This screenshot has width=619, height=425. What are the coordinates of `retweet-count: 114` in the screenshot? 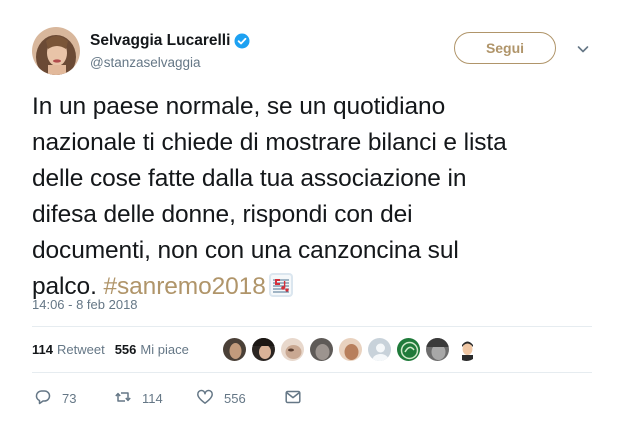 It's located at (42, 349).